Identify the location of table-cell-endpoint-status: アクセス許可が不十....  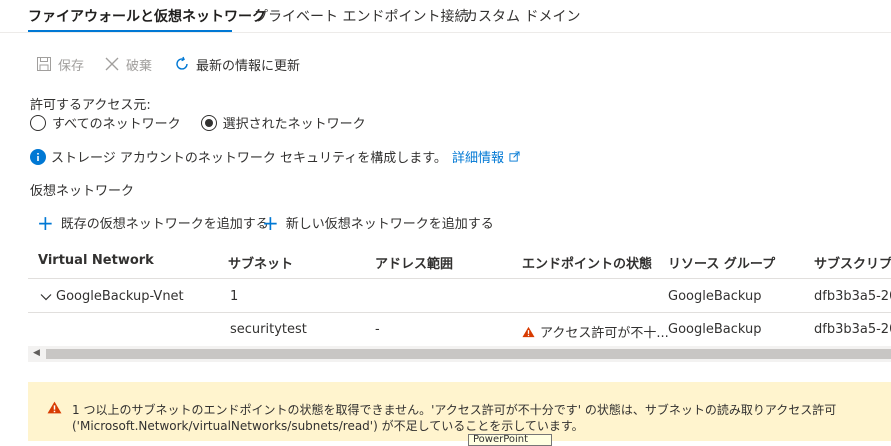
(595, 331).